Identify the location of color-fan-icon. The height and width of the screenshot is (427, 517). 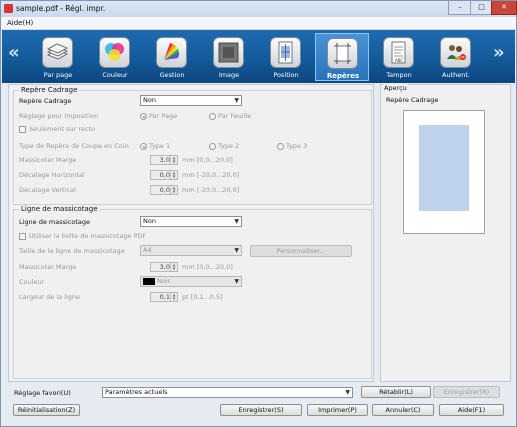
(171, 52).